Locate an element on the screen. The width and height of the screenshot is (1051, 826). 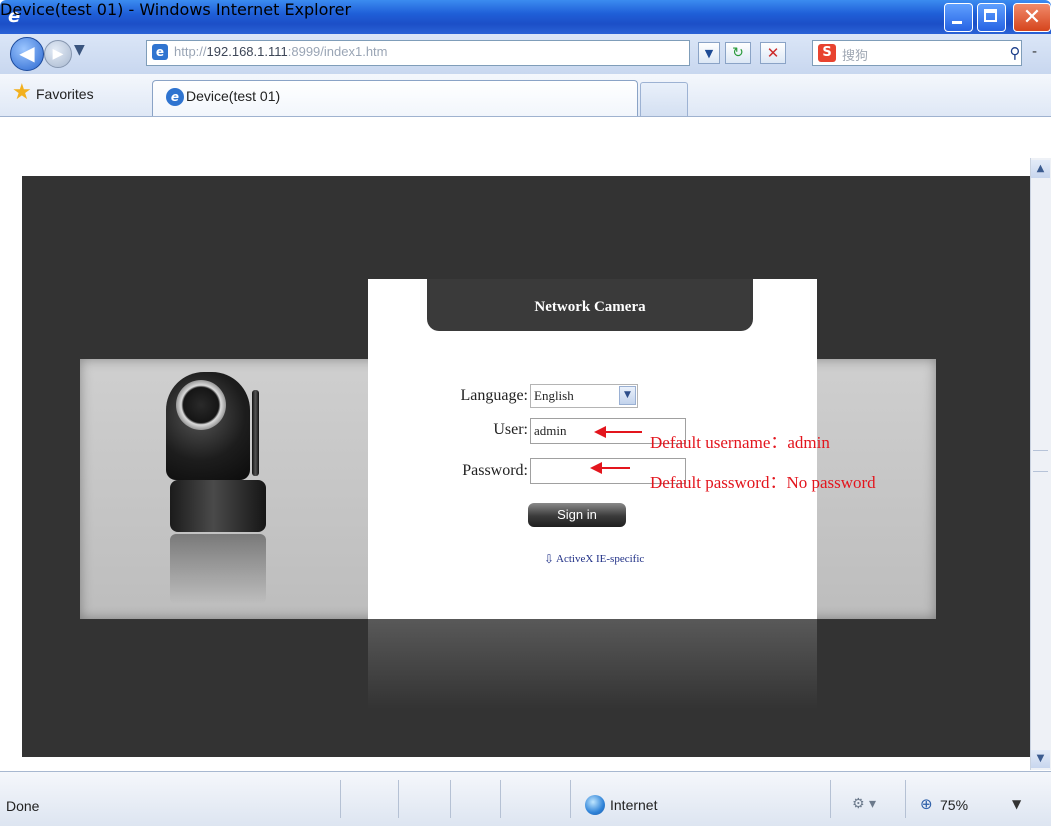
recent-pages-dropdown: ▼ is located at coordinates (79, 50).